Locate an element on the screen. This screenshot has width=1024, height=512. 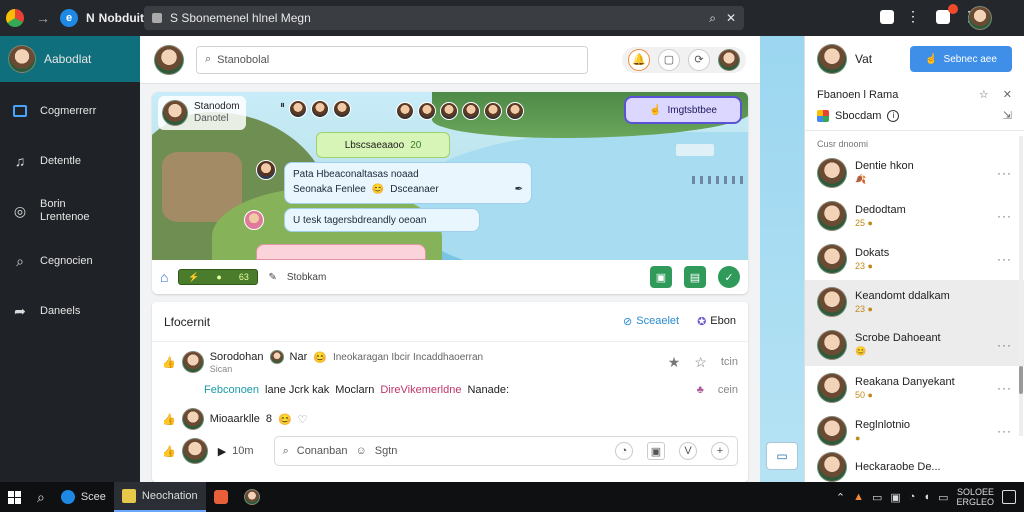
friend-row: Dokats 23 ● ··· is located at coordinates (914, 258).